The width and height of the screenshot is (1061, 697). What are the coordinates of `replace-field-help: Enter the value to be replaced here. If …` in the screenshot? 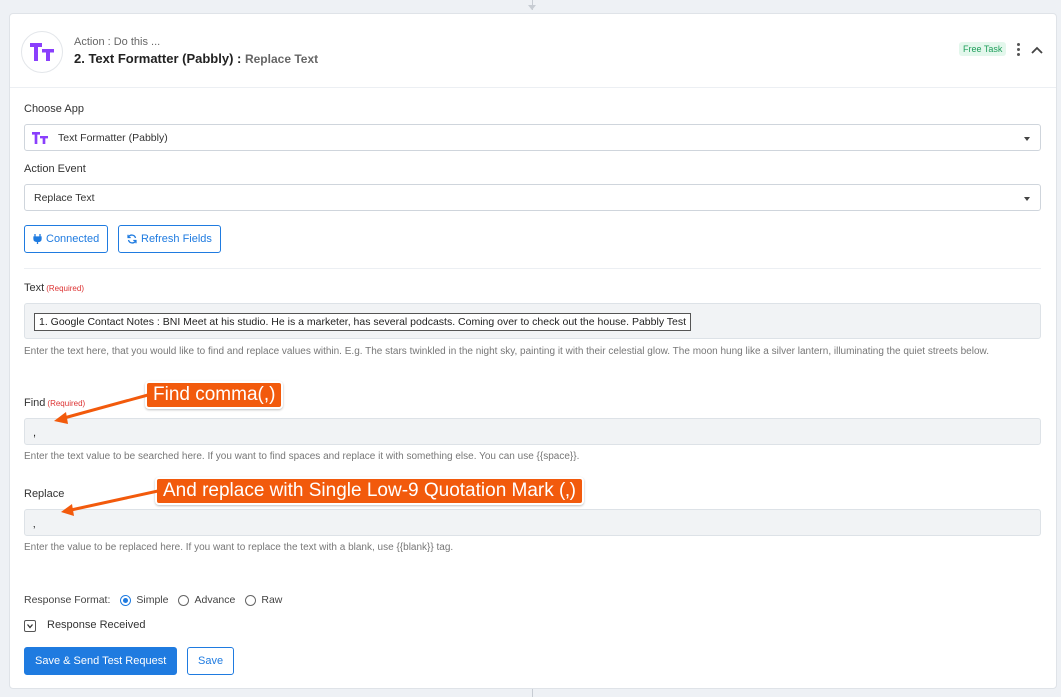 It's located at (239, 547).